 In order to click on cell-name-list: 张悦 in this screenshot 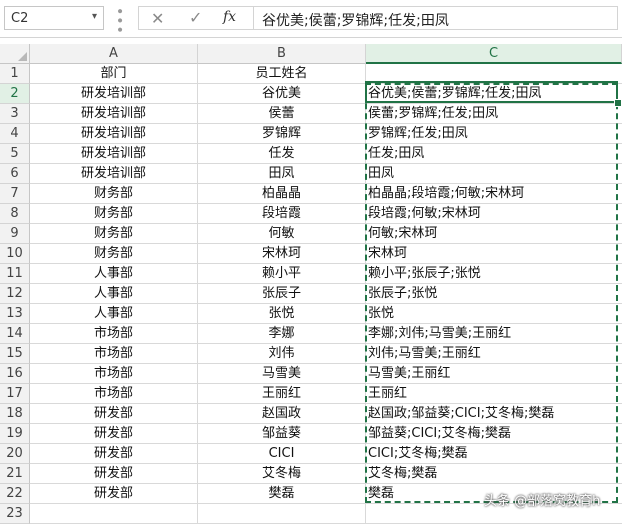, I will do `click(494, 314)`.